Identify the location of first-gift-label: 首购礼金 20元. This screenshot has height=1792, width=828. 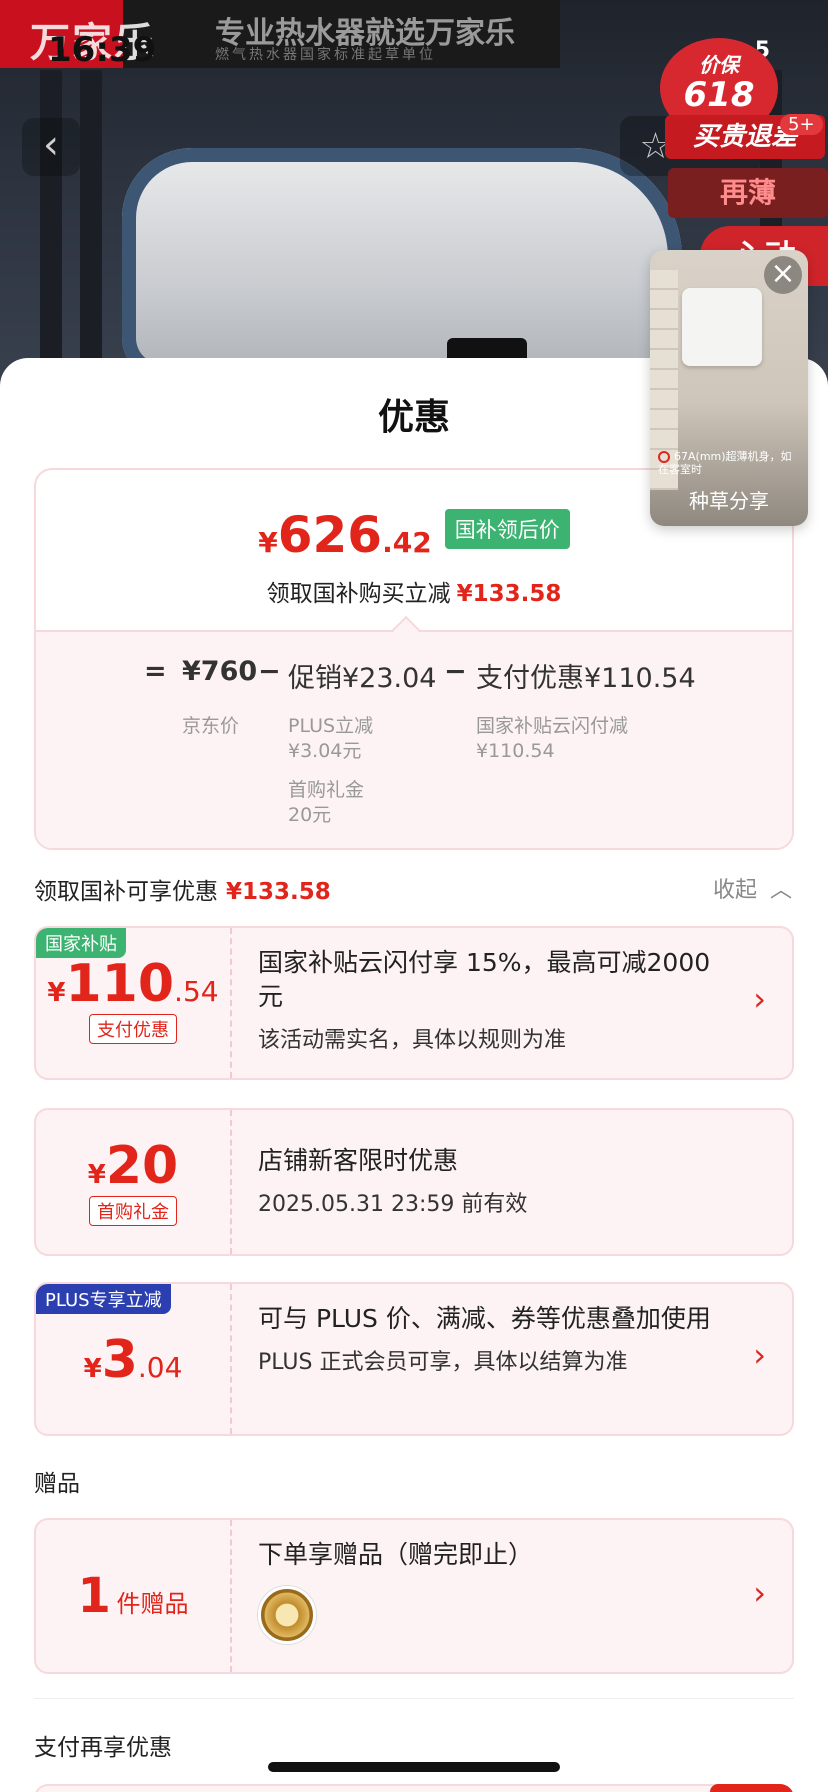
(326, 803).